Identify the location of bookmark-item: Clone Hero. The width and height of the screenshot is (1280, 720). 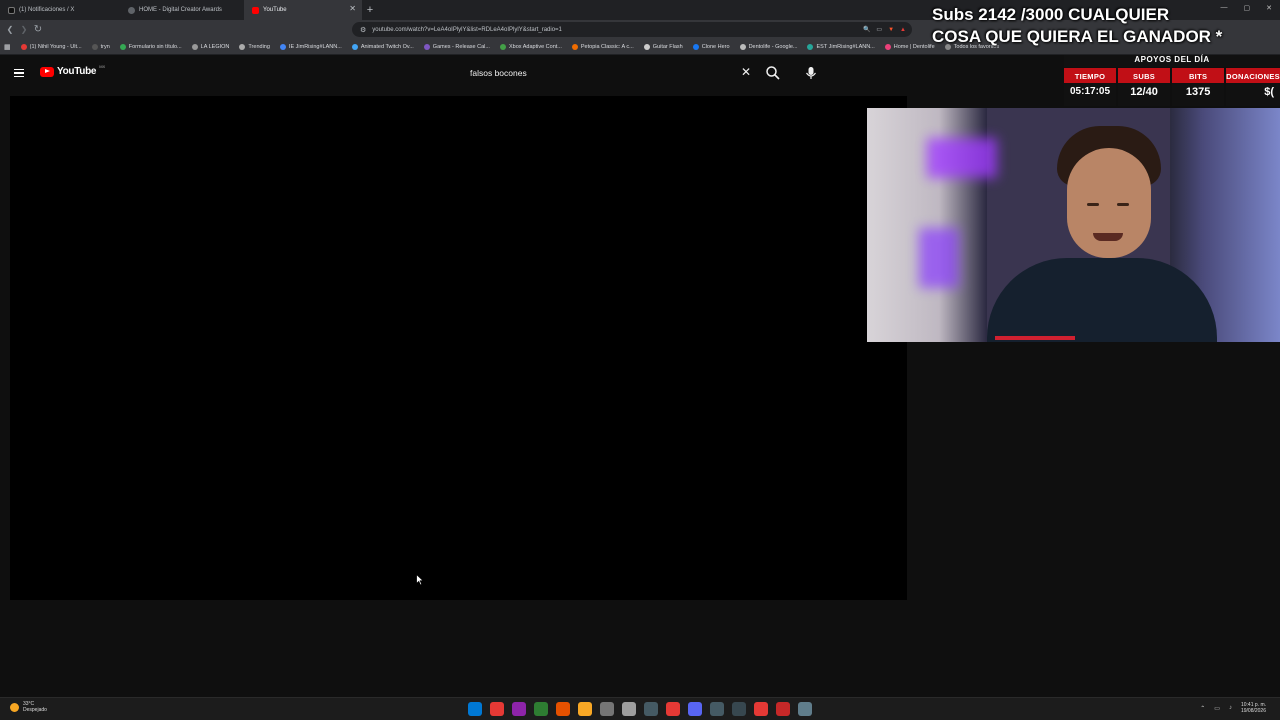
(711, 46).